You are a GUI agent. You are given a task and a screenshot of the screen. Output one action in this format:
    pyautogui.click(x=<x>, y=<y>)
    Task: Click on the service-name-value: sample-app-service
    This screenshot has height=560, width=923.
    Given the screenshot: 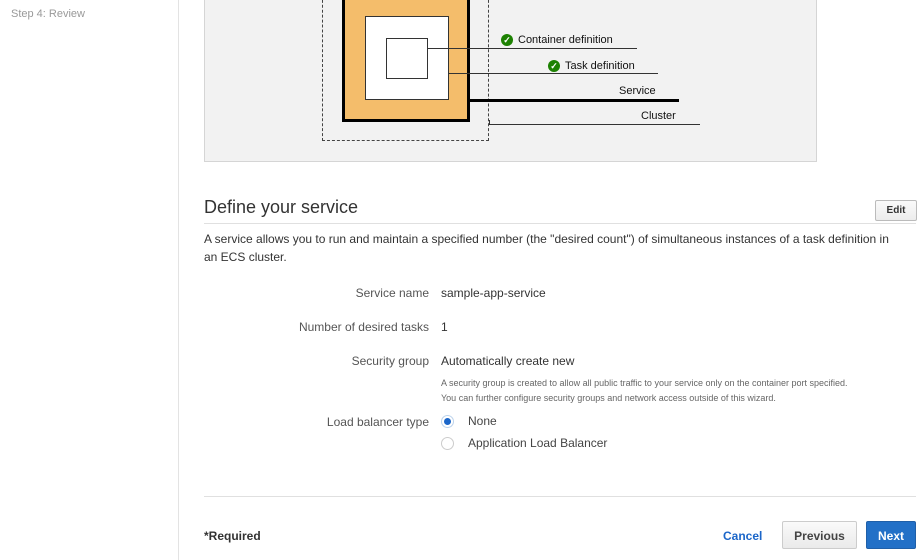 What is the action you would take?
    pyautogui.click(x=493, y=293)
    